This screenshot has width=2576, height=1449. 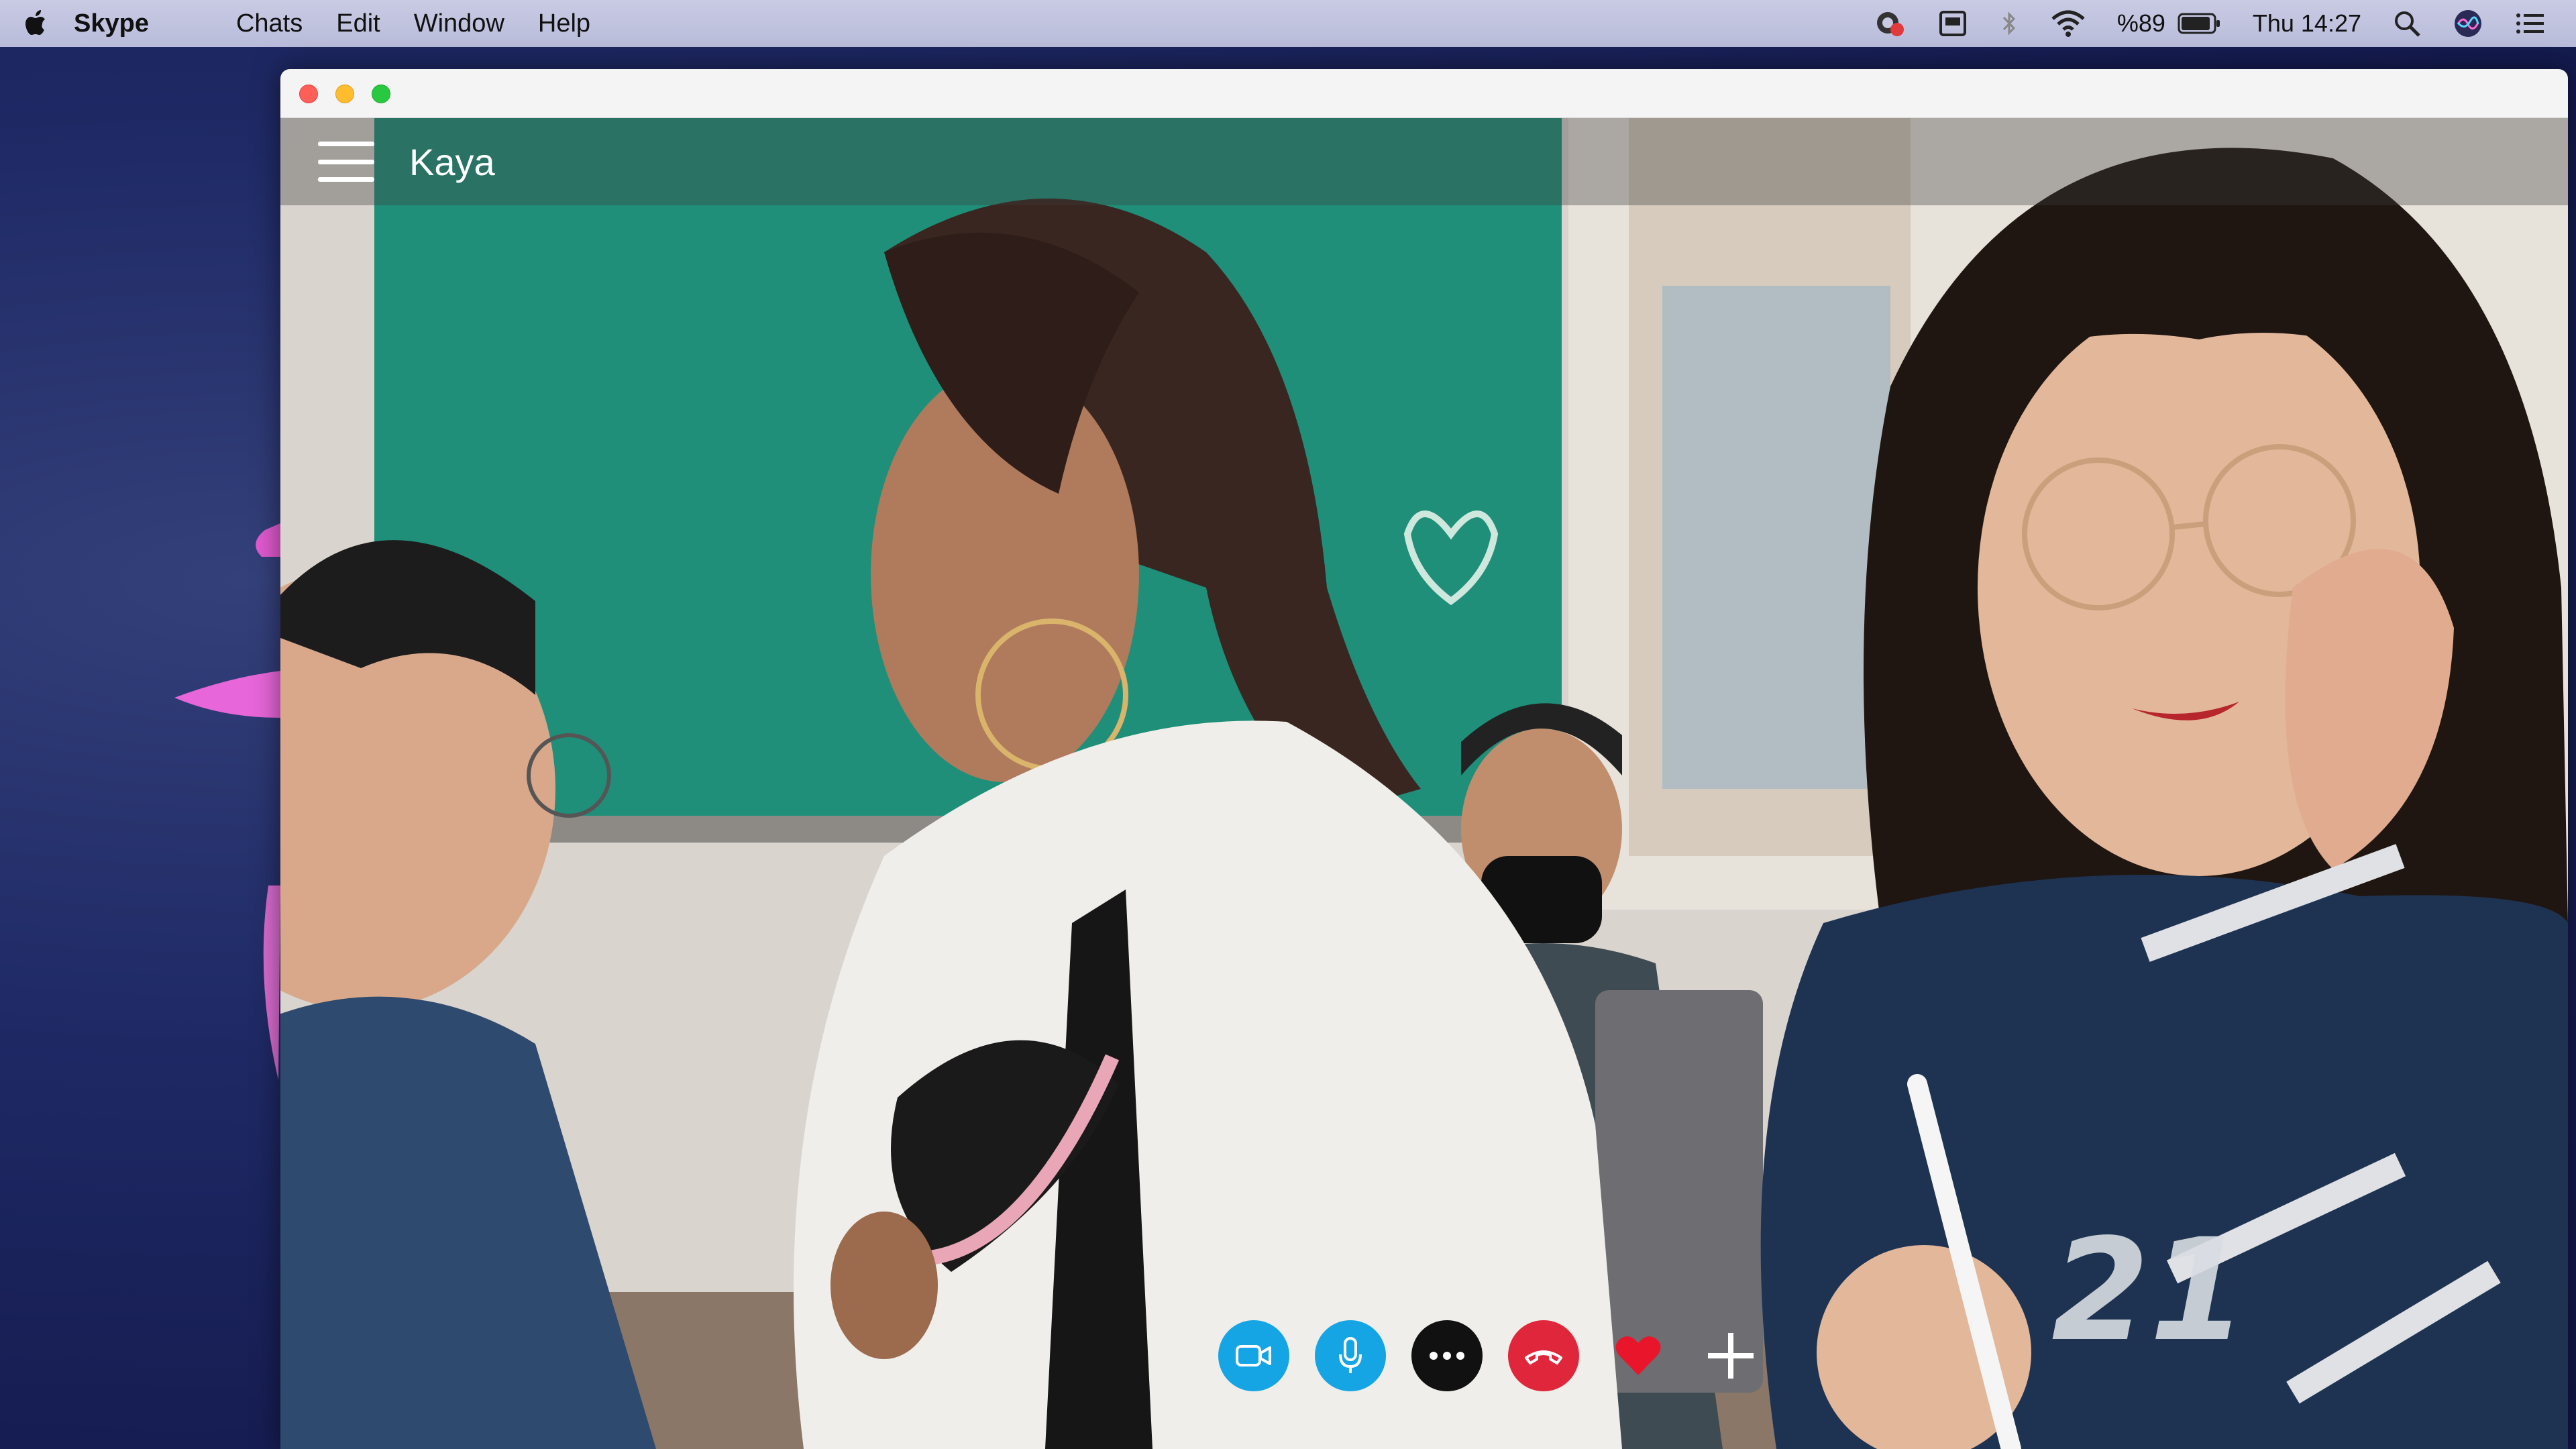 What do you see at coordinates (2140, 23) in the screenshot?
I see `battery-percent: %89` at bounding box center [2140, 23].